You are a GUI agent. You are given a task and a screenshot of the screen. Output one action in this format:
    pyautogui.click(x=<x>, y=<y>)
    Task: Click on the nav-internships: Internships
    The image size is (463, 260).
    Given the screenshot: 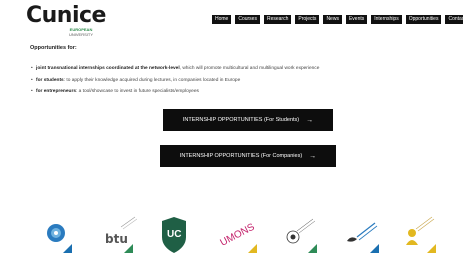 What is the action you would take?
    pyautogui.click(x=386, y=19)
    